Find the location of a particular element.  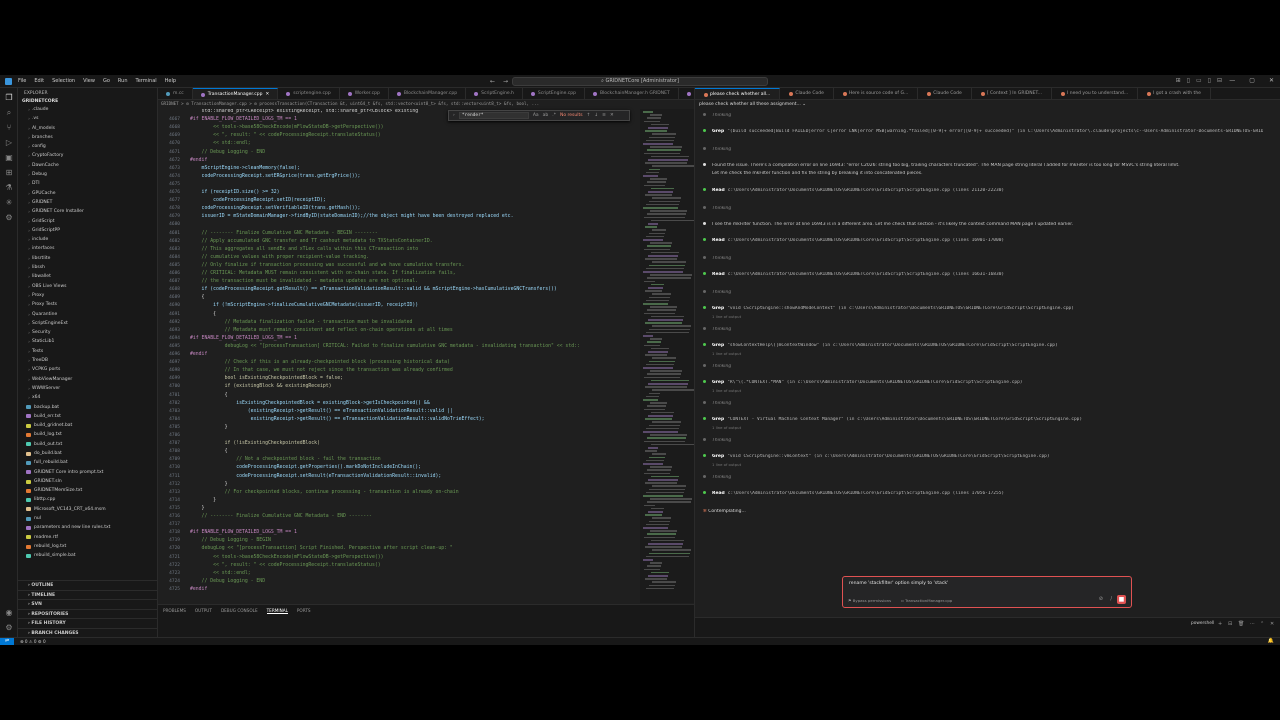

folder-item: › StaticLib1 is located at coordinates (87, 341).